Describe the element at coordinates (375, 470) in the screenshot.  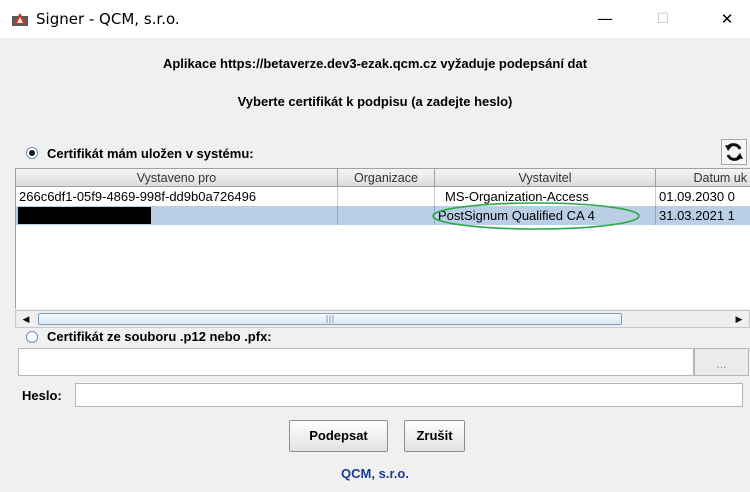
I see `footer-company-link: QCM, s.r.o.` at that location.